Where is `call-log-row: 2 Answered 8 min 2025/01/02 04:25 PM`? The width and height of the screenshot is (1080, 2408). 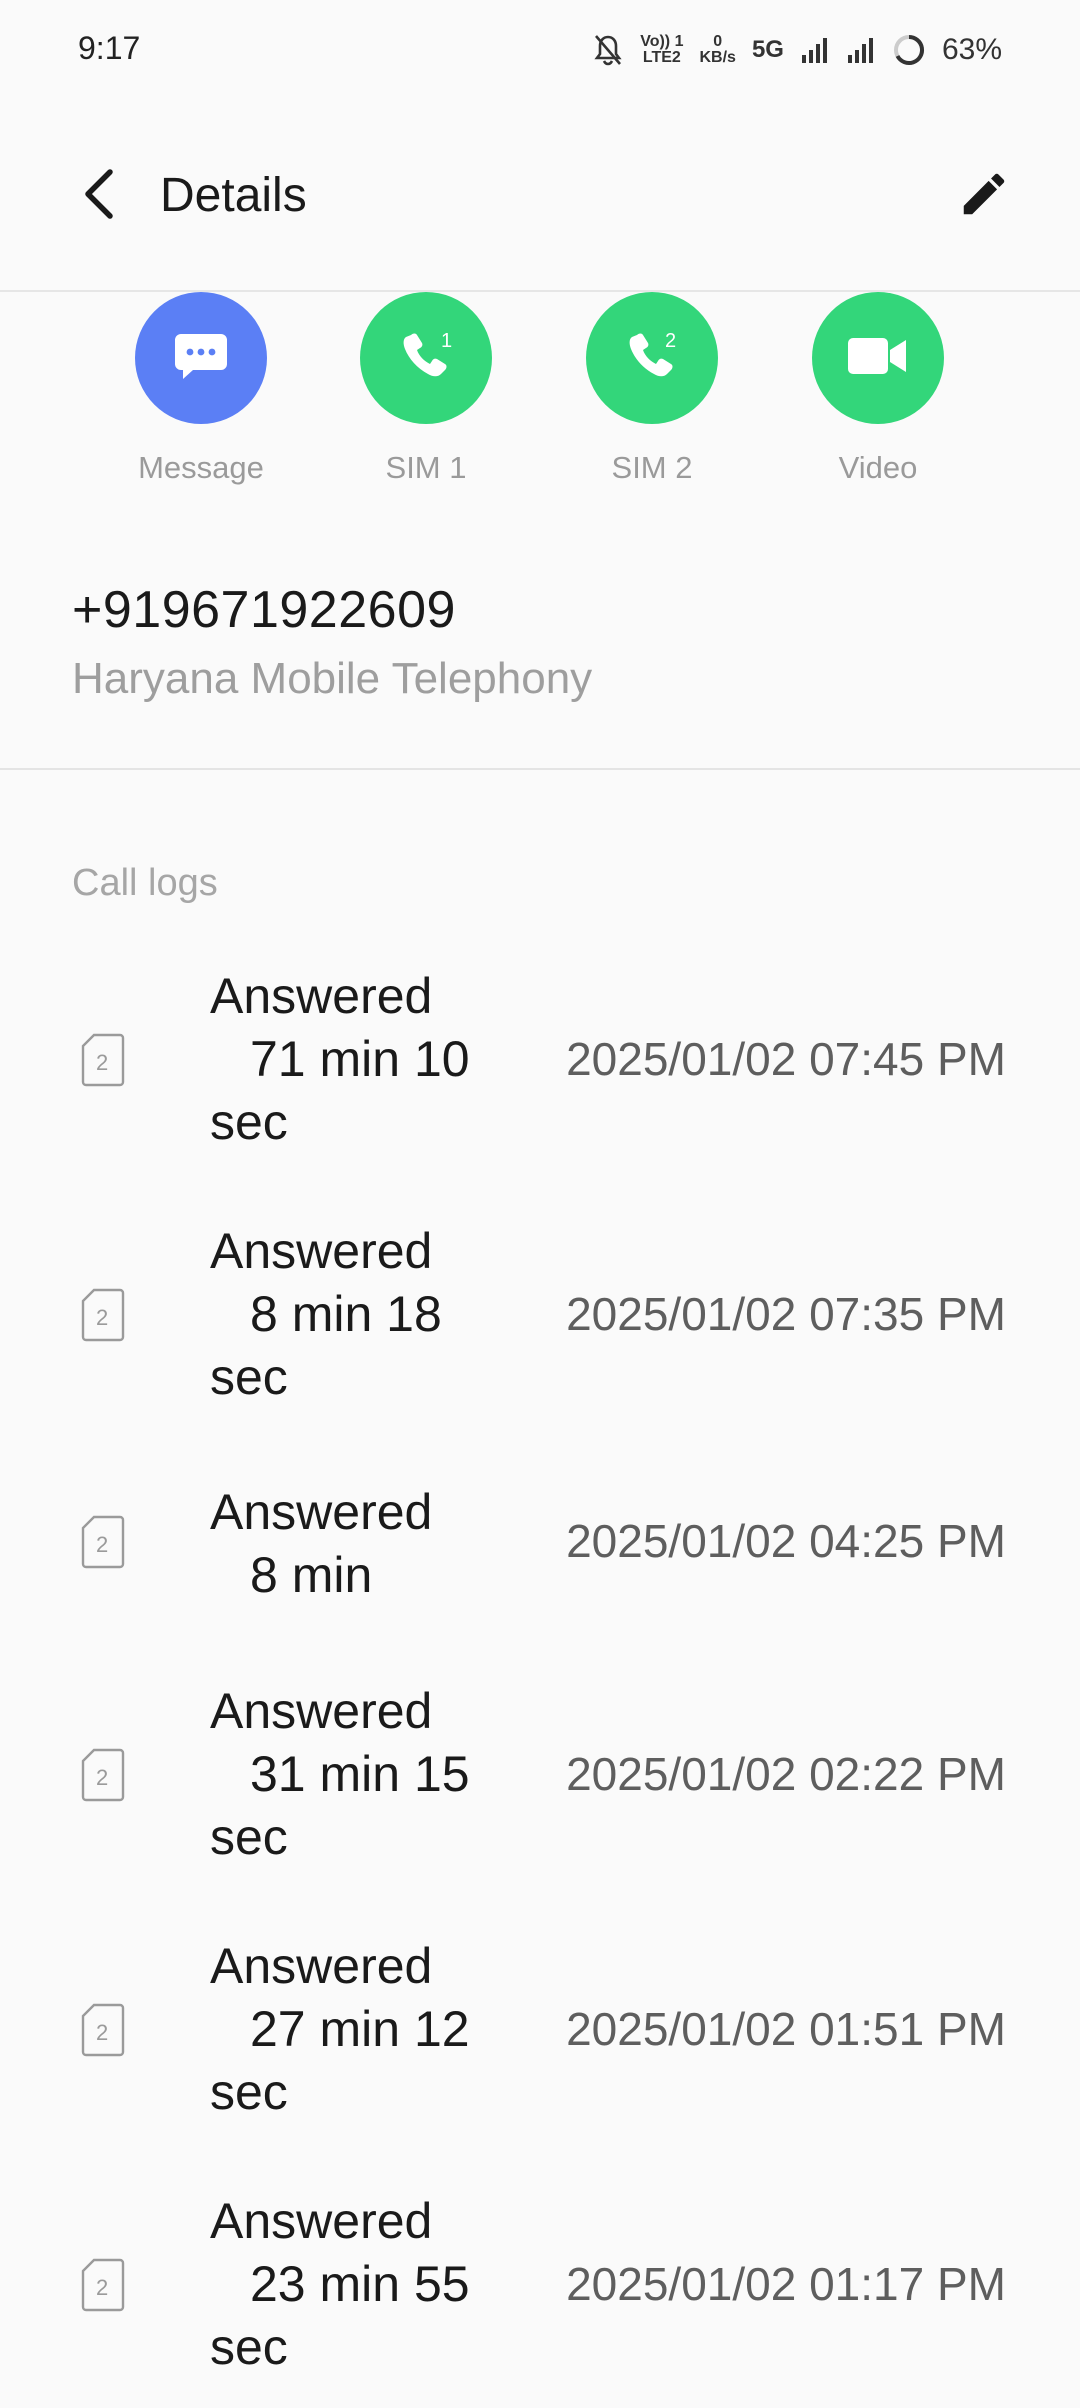
call-log-row: 2 Answered 8 min 2025/01/02 04:25 PM is located at coordinates (540, 1551).